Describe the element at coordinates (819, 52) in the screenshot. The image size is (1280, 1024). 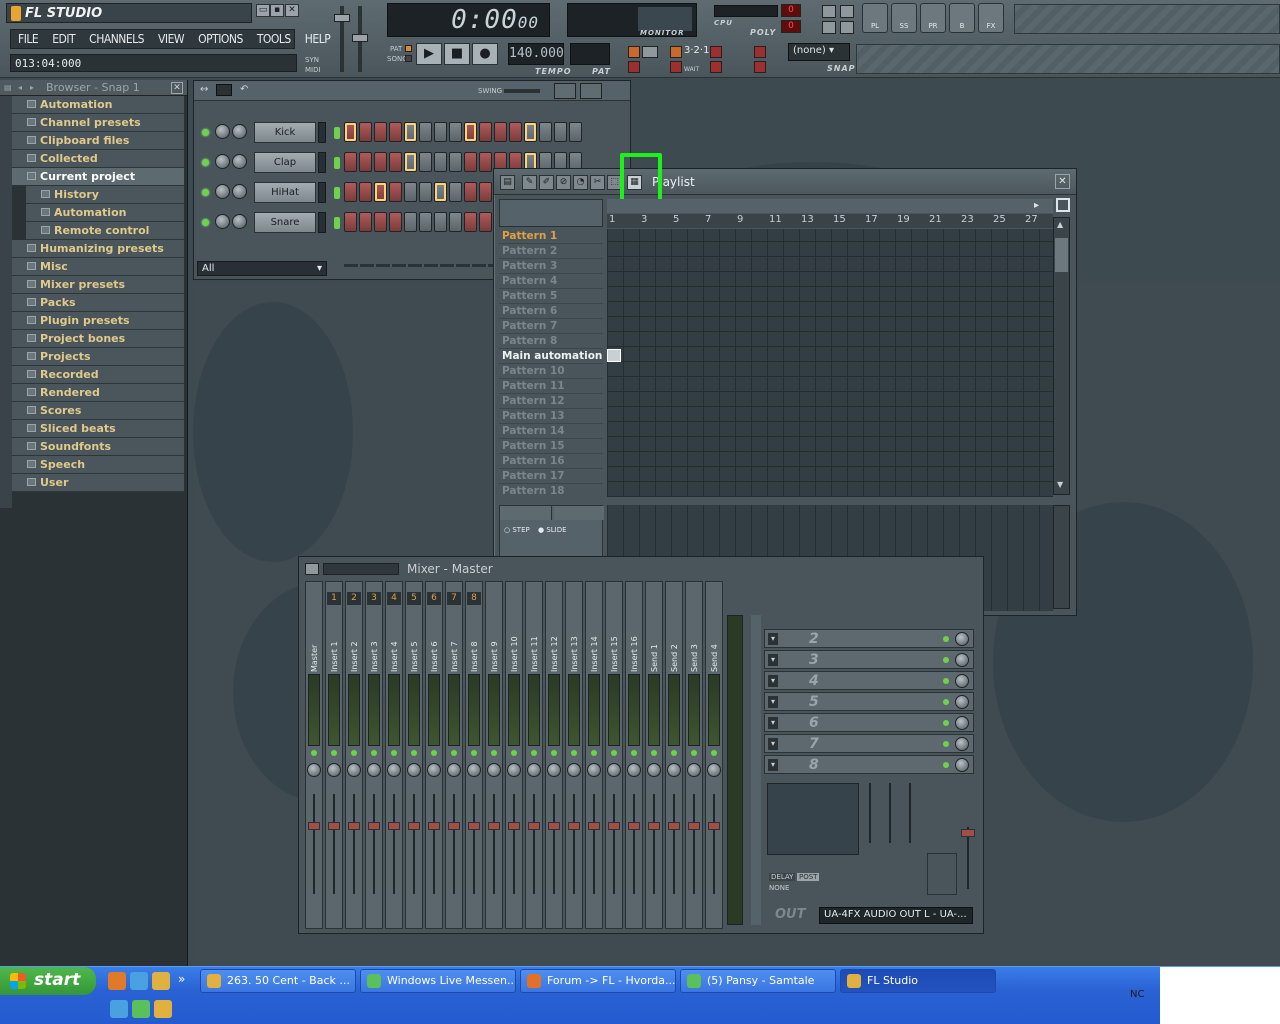
I see `snap-select: (none) ▾` at that location.